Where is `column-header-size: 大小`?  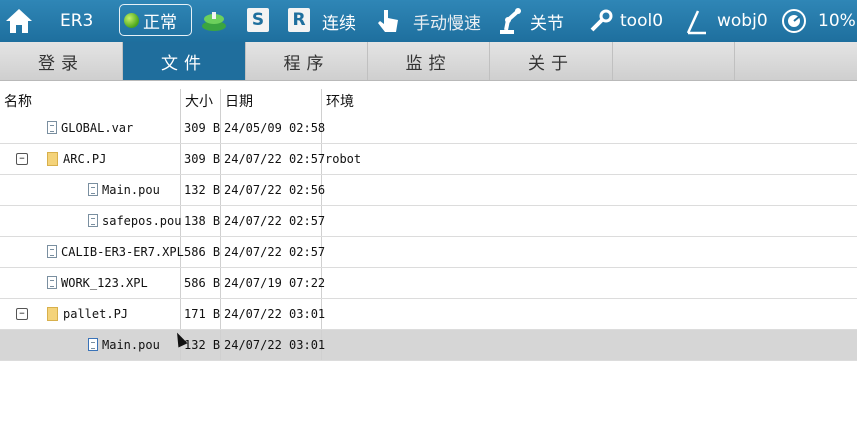 column-header-size: 大小 is located at coordinates (201, 101).